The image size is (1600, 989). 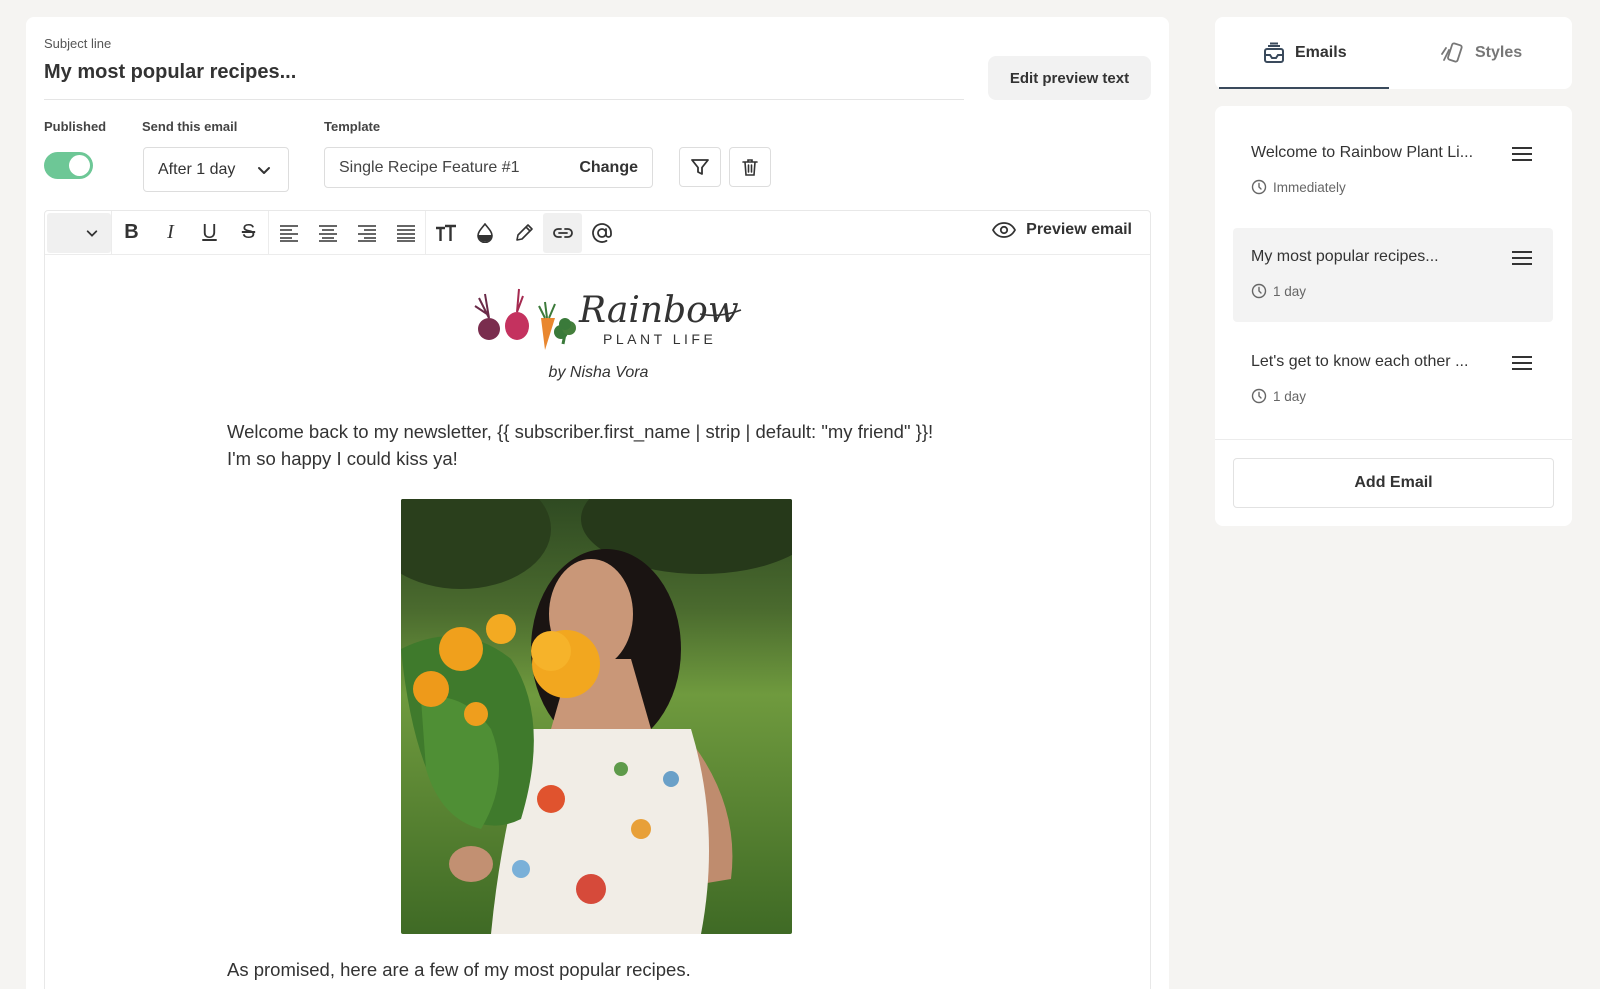 What do you see at coordinates (1321, 52) in the screenshot?
I see `tab-emails-label: Emails` at bounding box center [1321, 52].